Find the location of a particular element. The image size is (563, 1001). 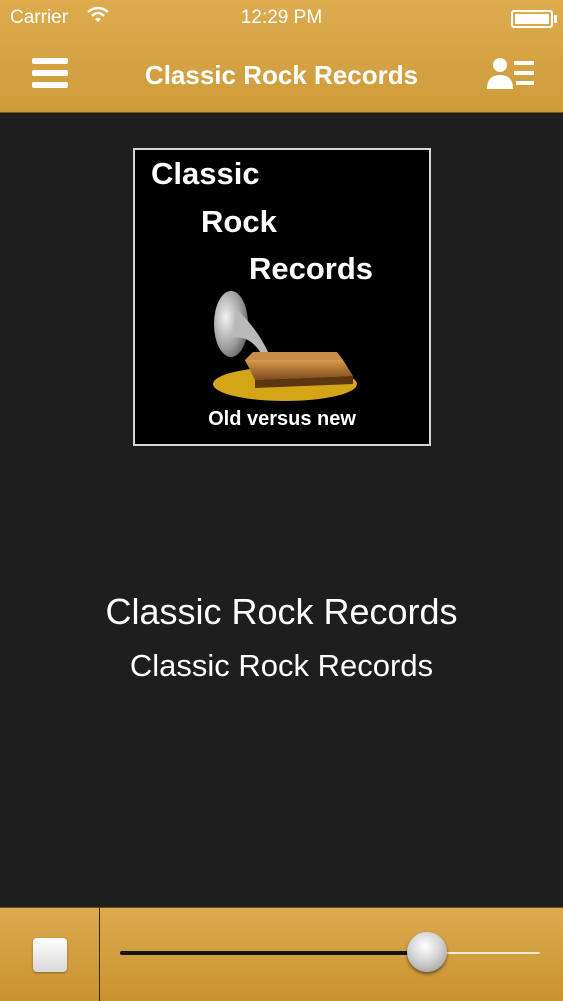

volume-slider-fill is located at coordinates (273, 953).